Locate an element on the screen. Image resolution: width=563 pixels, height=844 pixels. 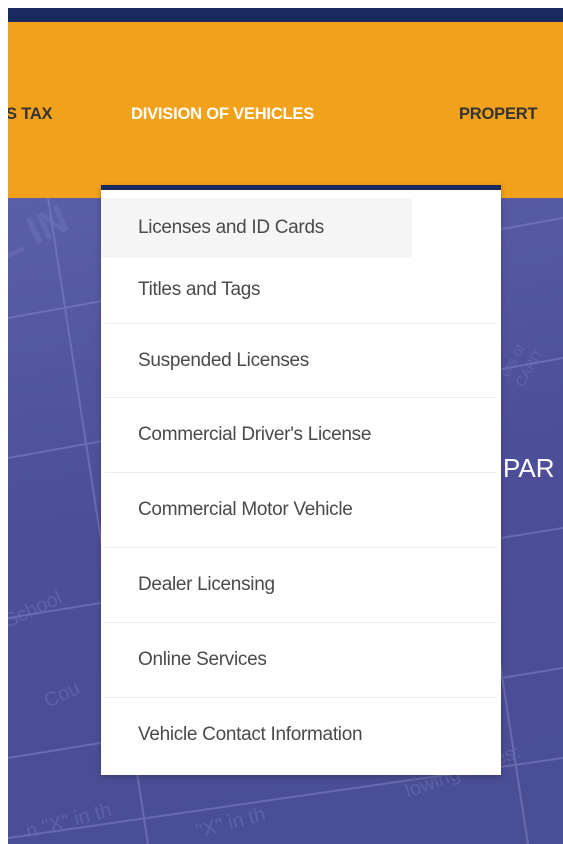
svg-text: L IN is located at coordinates (41, 233).